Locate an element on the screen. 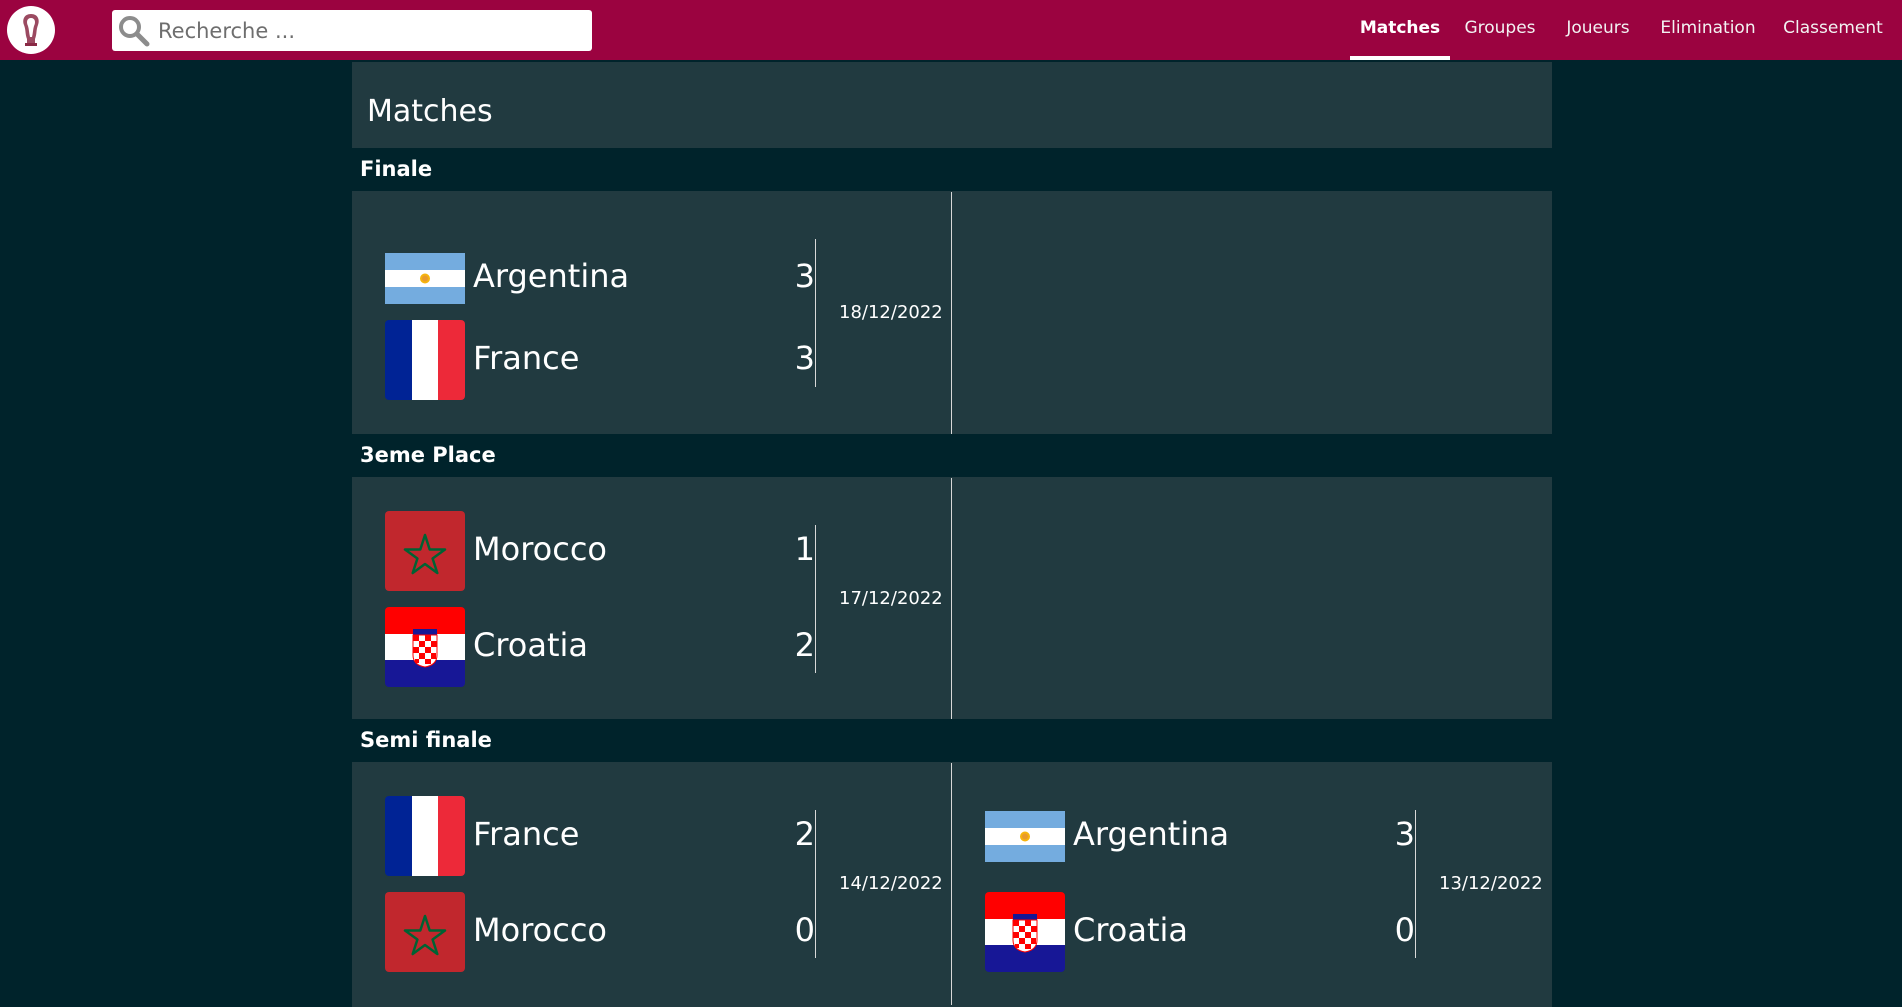 The height and width of the screenshot is (1007, 1902). search-bar is located at coordinates (352, 30).